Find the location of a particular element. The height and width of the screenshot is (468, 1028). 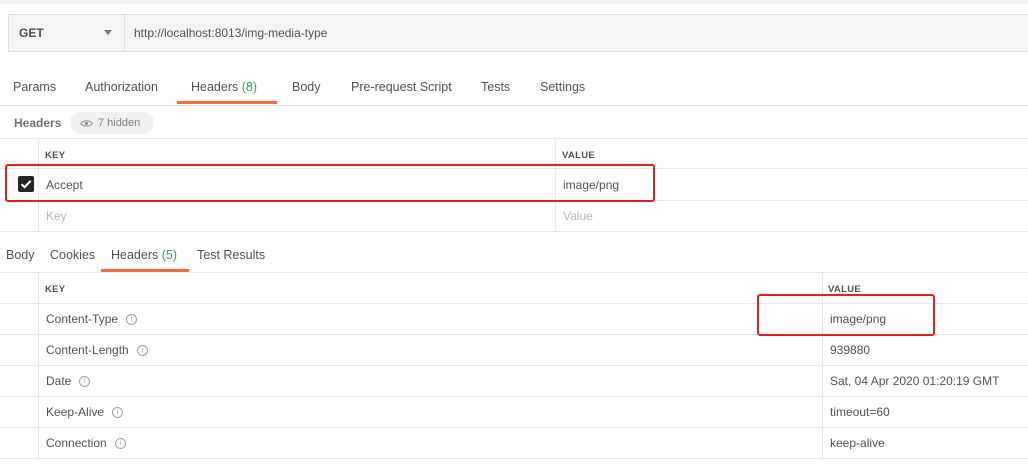

header-key-text: Content-Type is located at coordinates (82, 319).